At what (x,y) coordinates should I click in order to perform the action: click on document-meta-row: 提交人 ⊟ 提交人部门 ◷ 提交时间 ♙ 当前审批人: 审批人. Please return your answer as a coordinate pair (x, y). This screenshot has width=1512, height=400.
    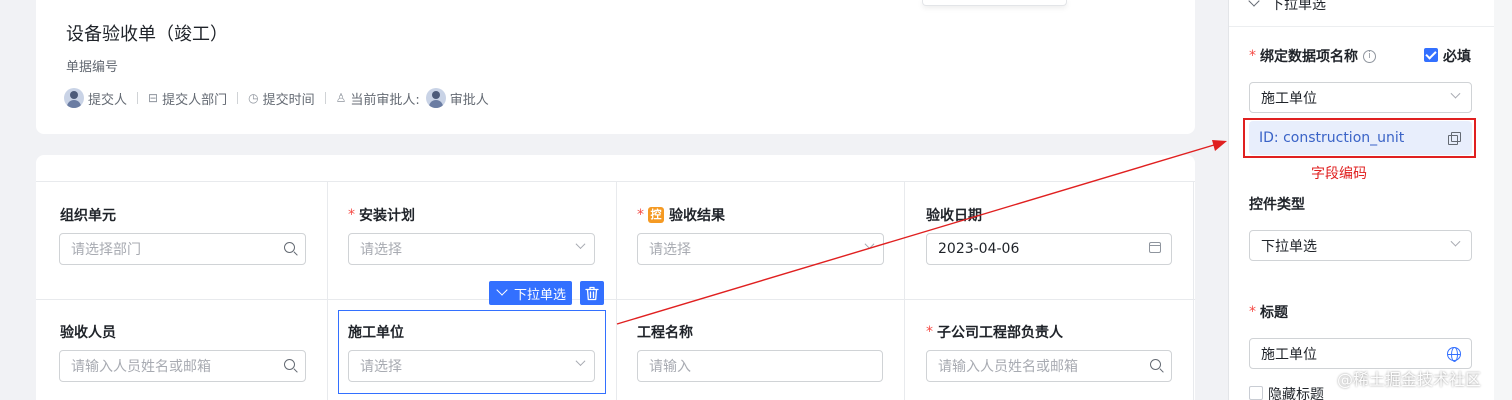
    Looking at the image, I should click on (276, 98).